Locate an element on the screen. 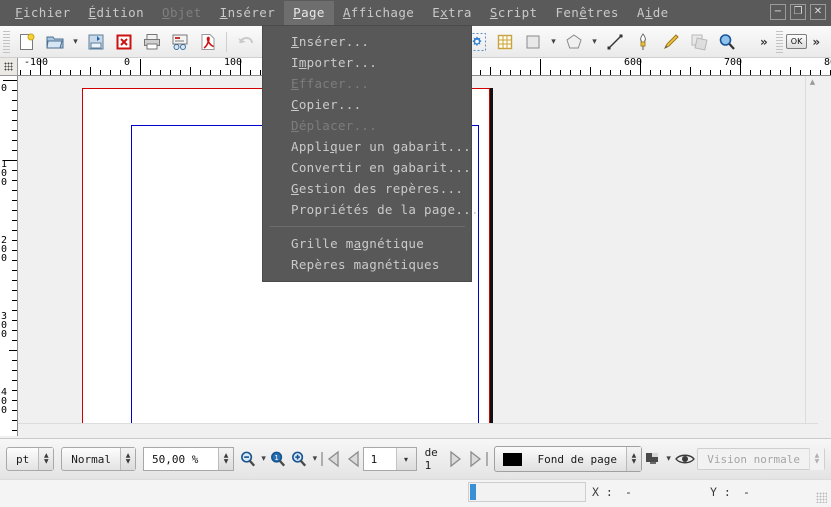  insert-line-icon is located at coordinates (615, 42).